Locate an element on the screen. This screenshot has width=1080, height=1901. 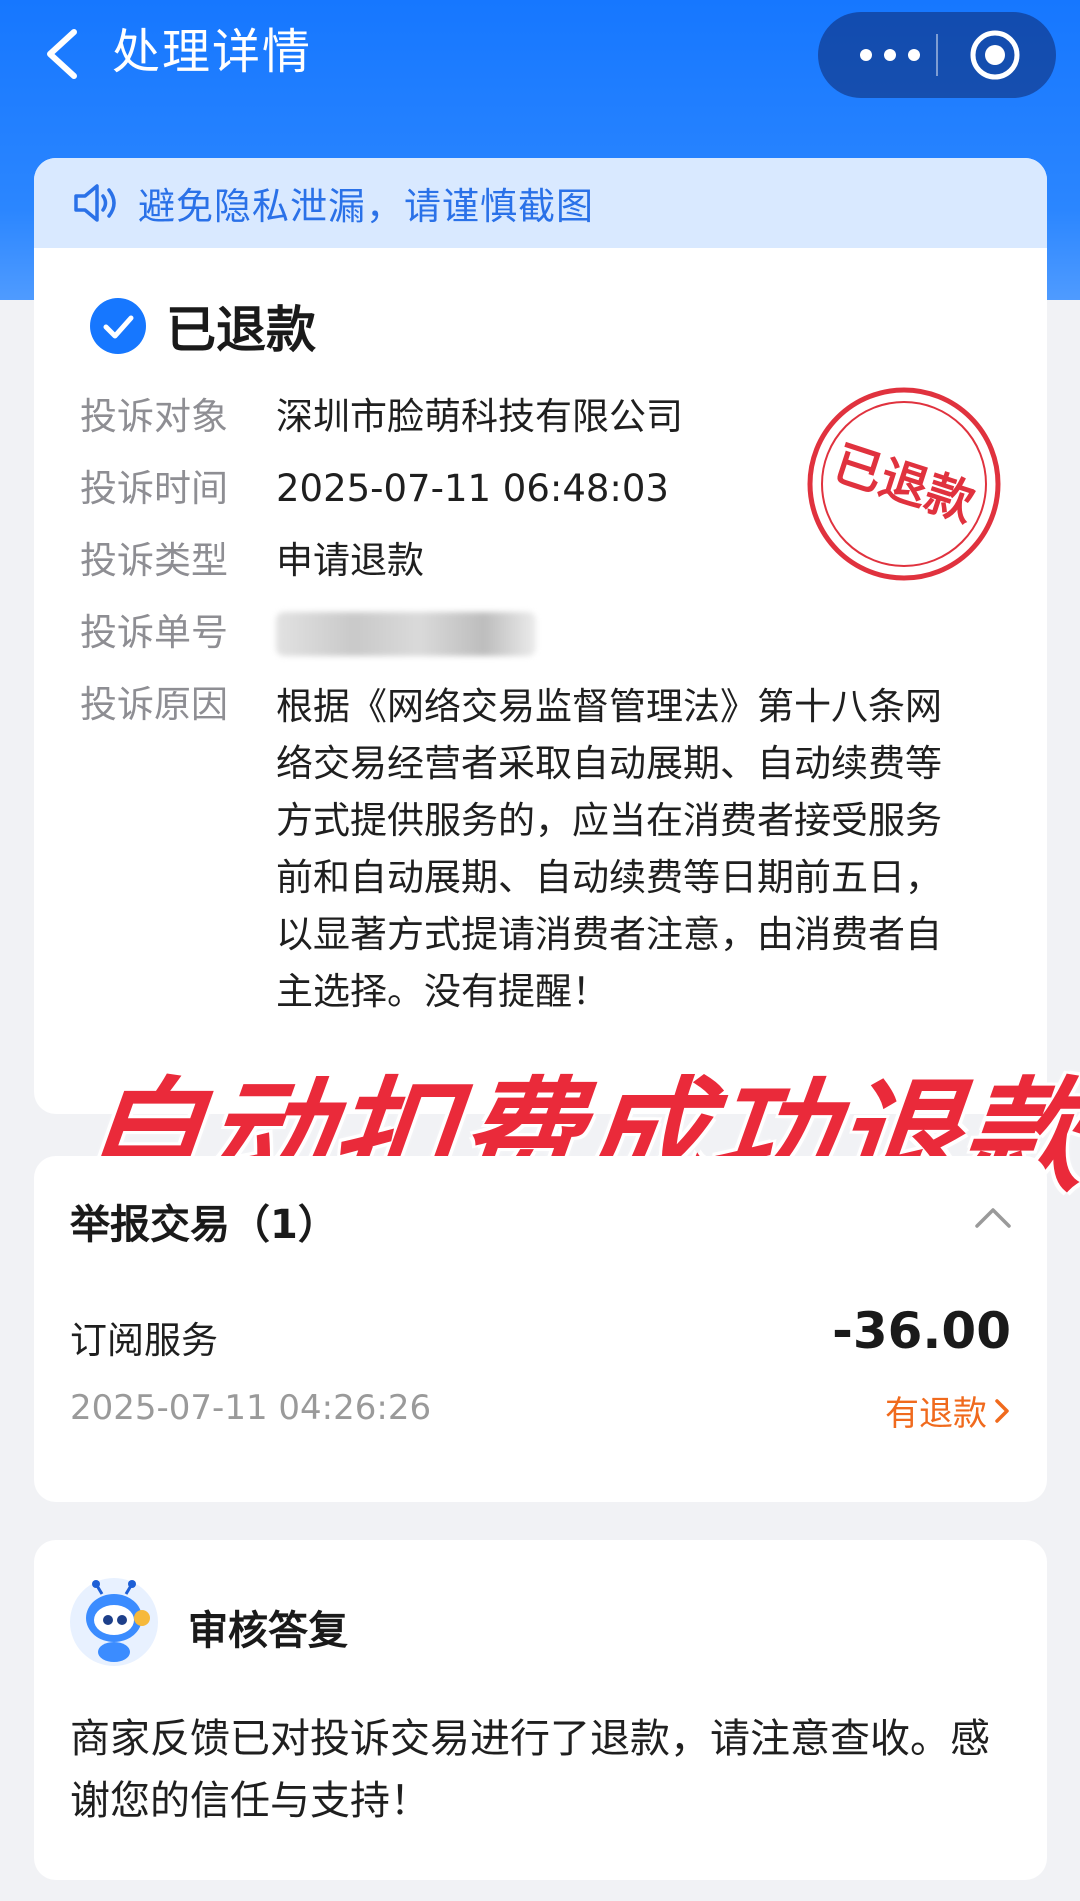
info-row-number: 投诉单号 is located at coordinates (540, 633).